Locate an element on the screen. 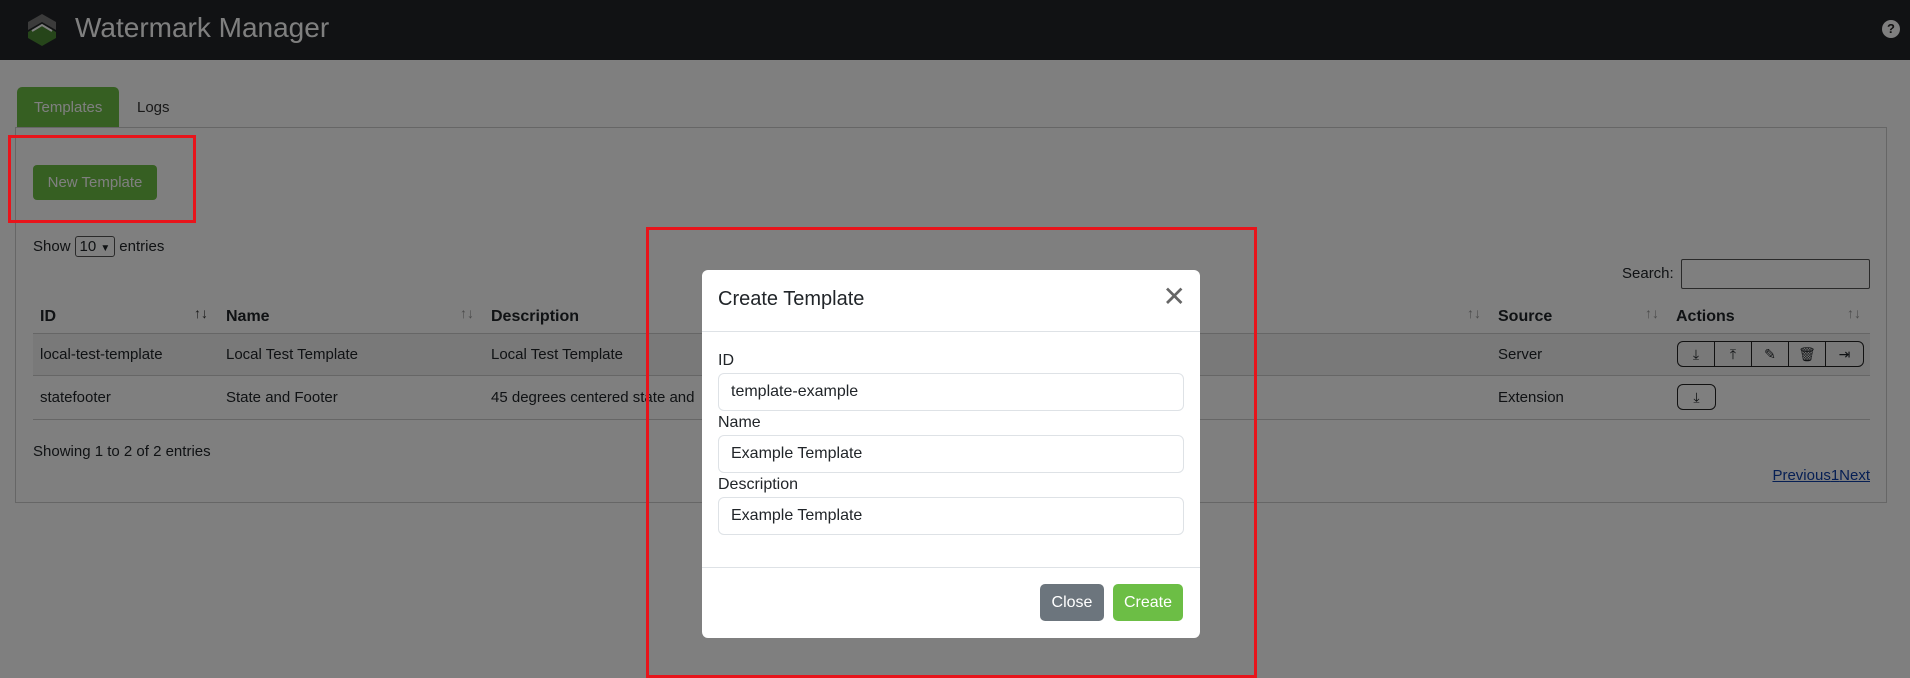 The width and height of the screenshot is (1910, 678). highlight-box-new-template is located at coordinates (102, 179).